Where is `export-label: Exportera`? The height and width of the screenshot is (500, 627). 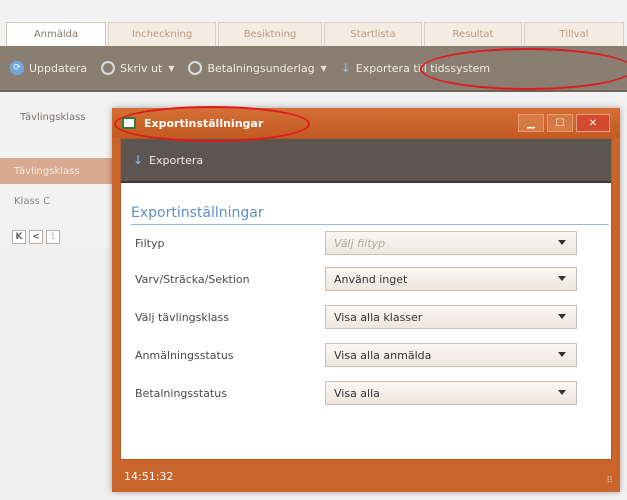
export-label: Exportera is located at coordinates (176, 160).